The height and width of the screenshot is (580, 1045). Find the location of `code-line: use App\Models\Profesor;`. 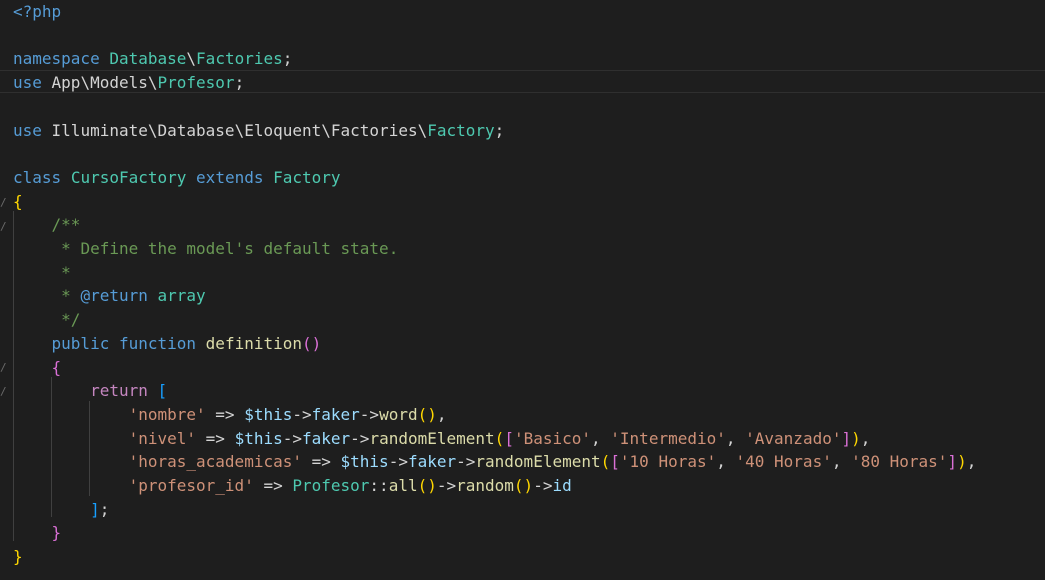

code-line: use App\Models\Profesor; is located at coordinates (522, 83).